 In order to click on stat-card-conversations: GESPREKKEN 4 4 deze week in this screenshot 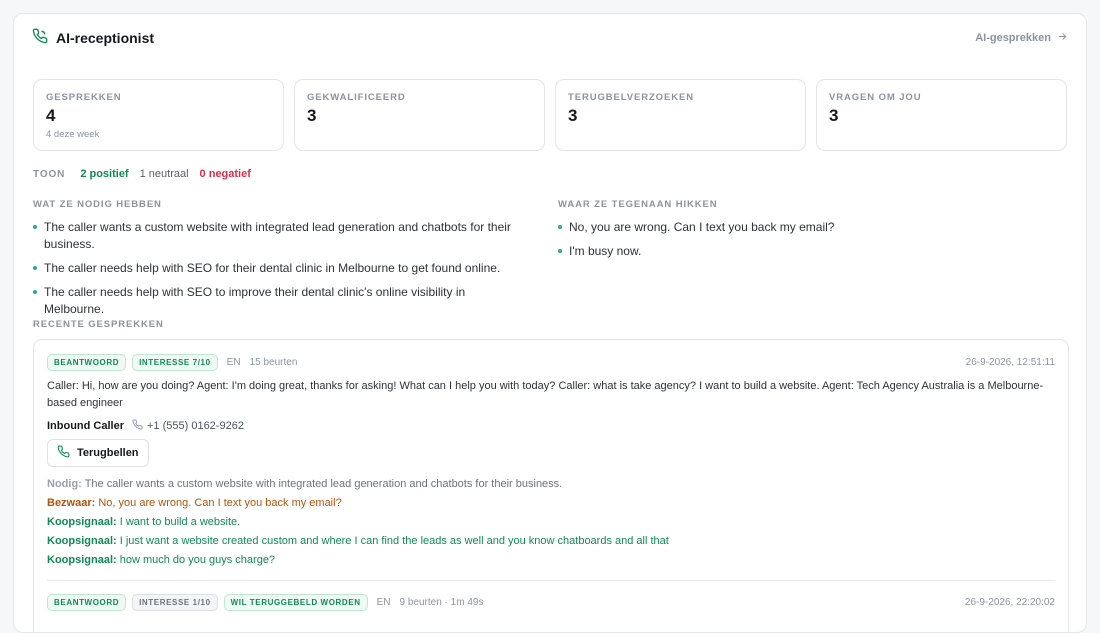, I will do `click(158, 115)`.